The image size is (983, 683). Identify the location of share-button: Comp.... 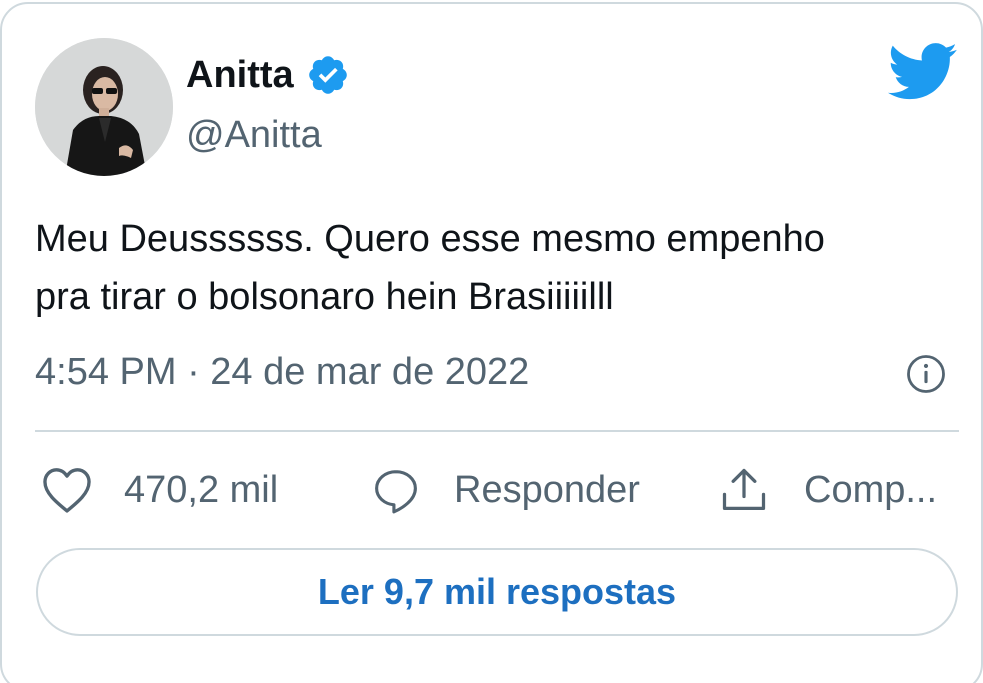
(827, 490).